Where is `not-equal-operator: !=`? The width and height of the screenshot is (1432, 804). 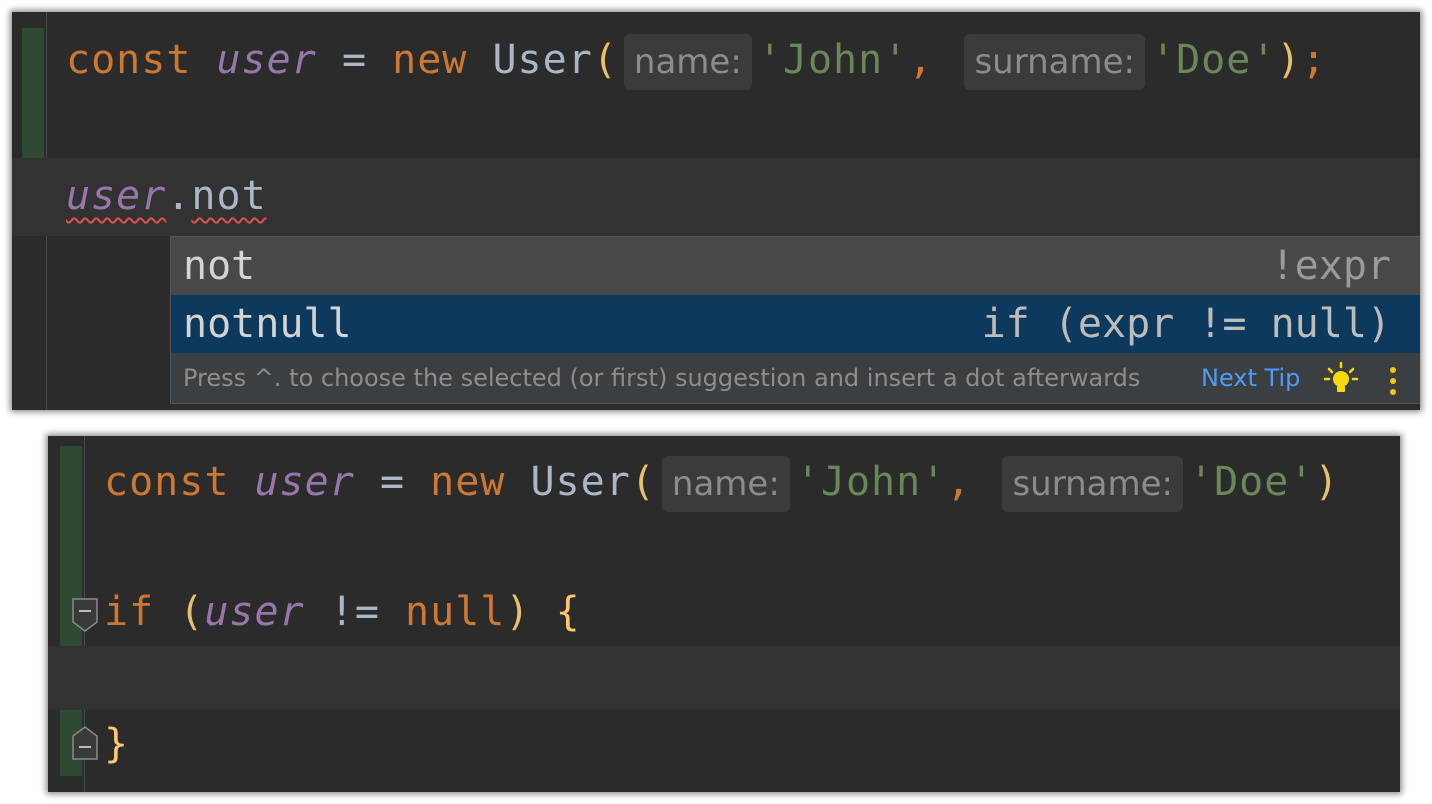
not-equal-operator: != is located at coordinates (354, 612).